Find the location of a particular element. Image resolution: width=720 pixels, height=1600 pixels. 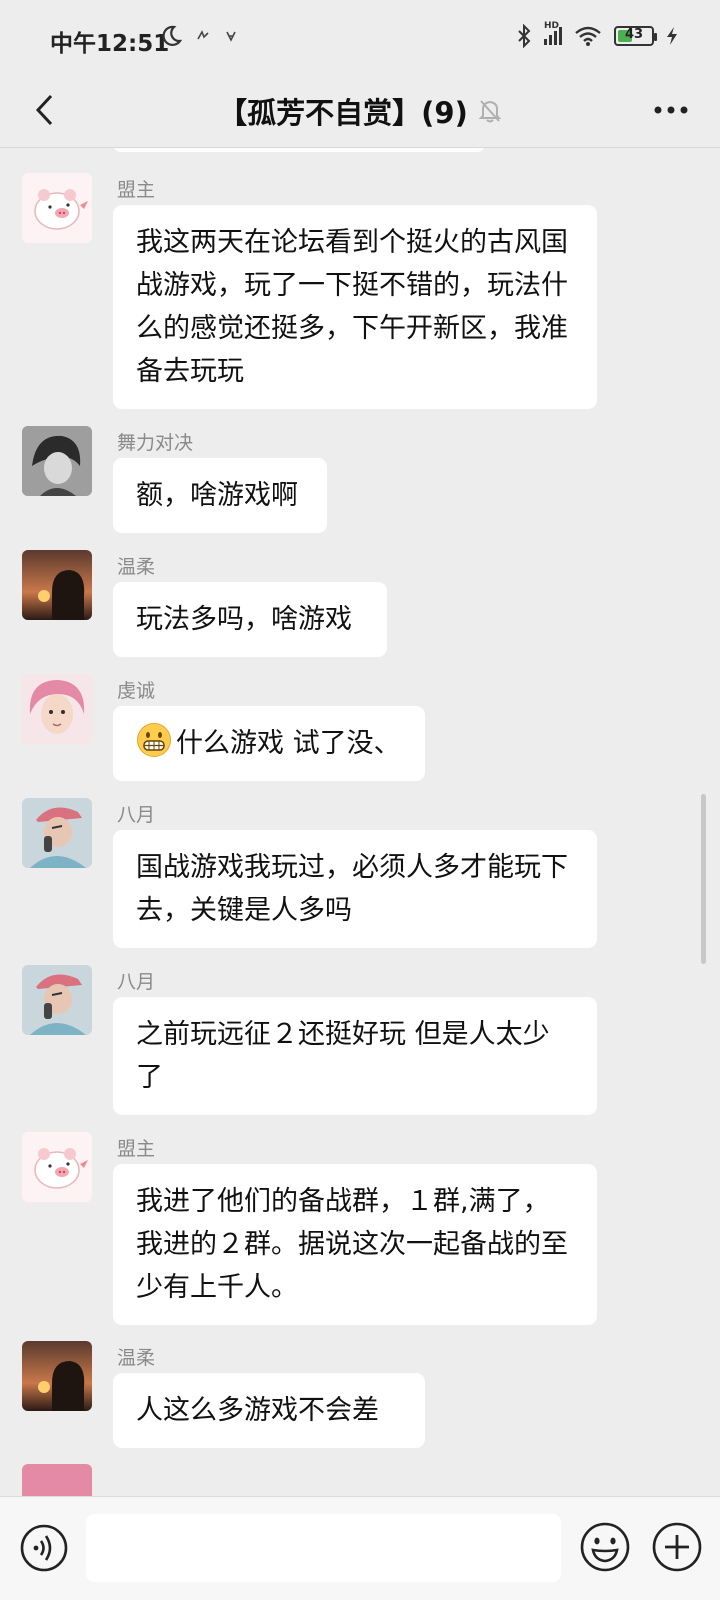

moon-icon is located at coordinates (172, 35).